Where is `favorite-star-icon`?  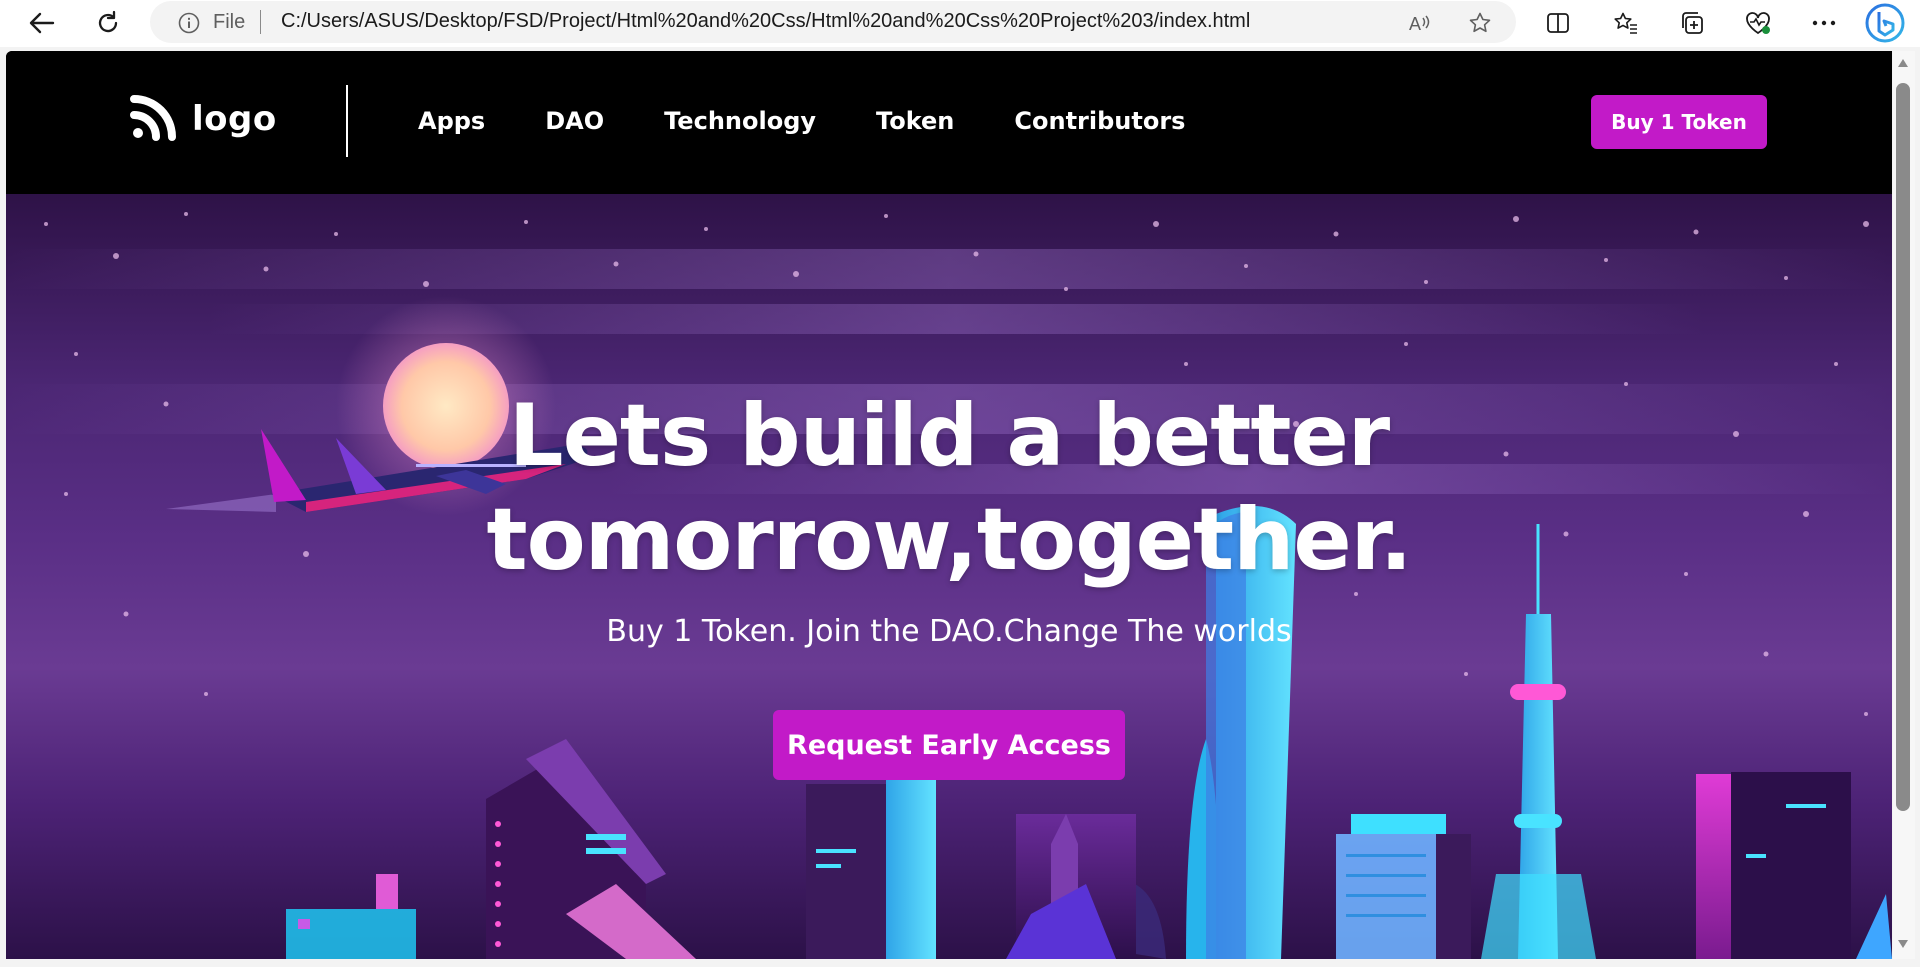
favorite-star-icon is located at coordinates (1480, 23).